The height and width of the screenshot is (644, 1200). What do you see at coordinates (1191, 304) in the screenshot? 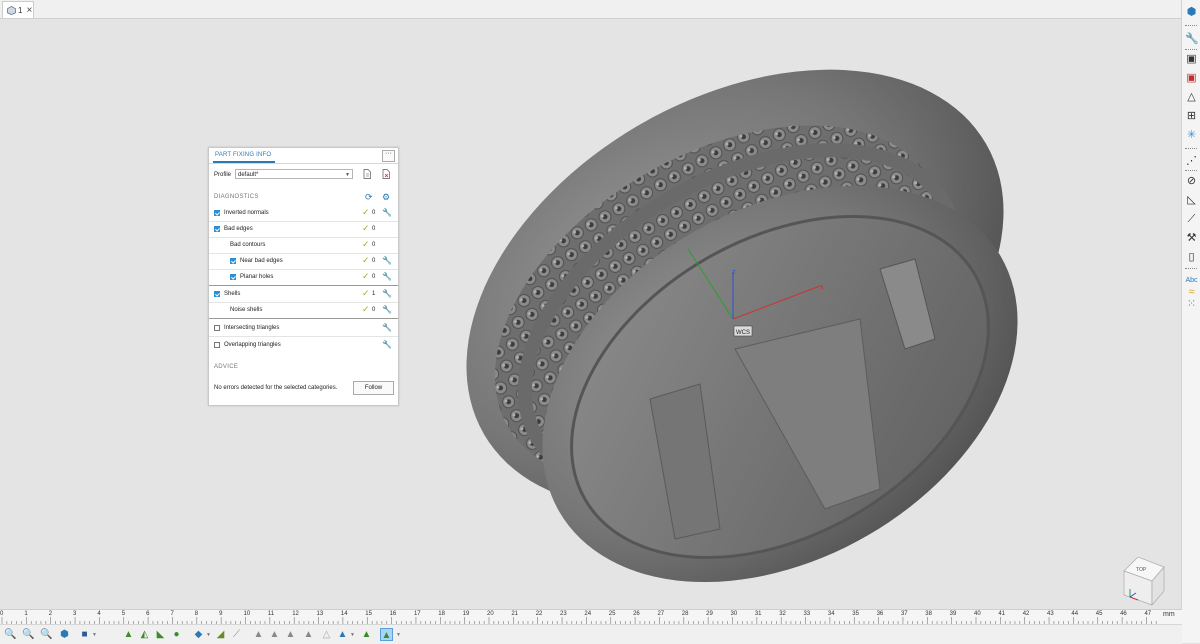
I see `grid-dots-icon: ⁙` at bounding box center [1191, 304].